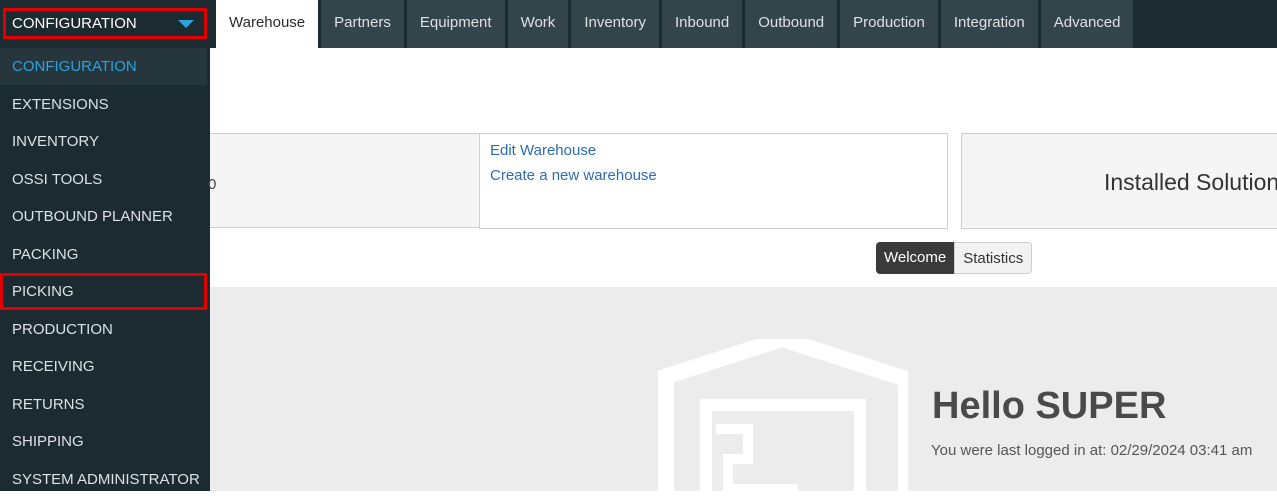  Describe the element at coordinates (103, 179) in the screenshot. I see `menu-item-ossi-tools: OSSI TOOLS` at that location.